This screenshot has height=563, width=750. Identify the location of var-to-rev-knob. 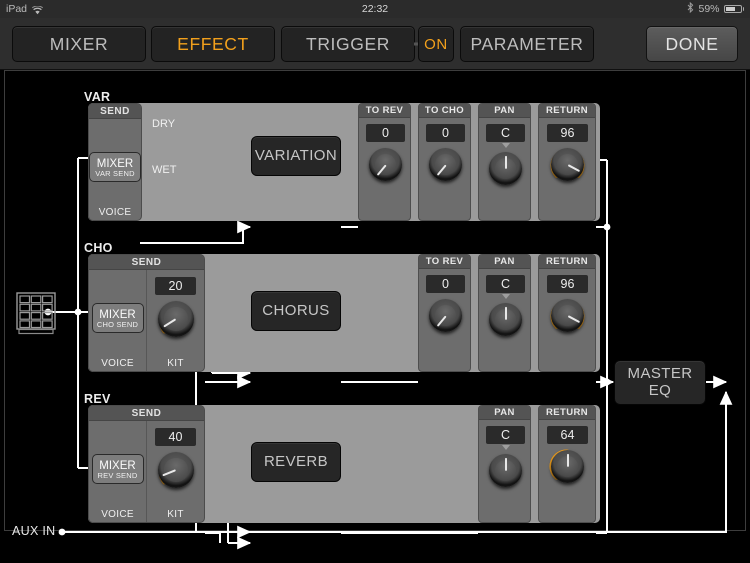
(385, 164).